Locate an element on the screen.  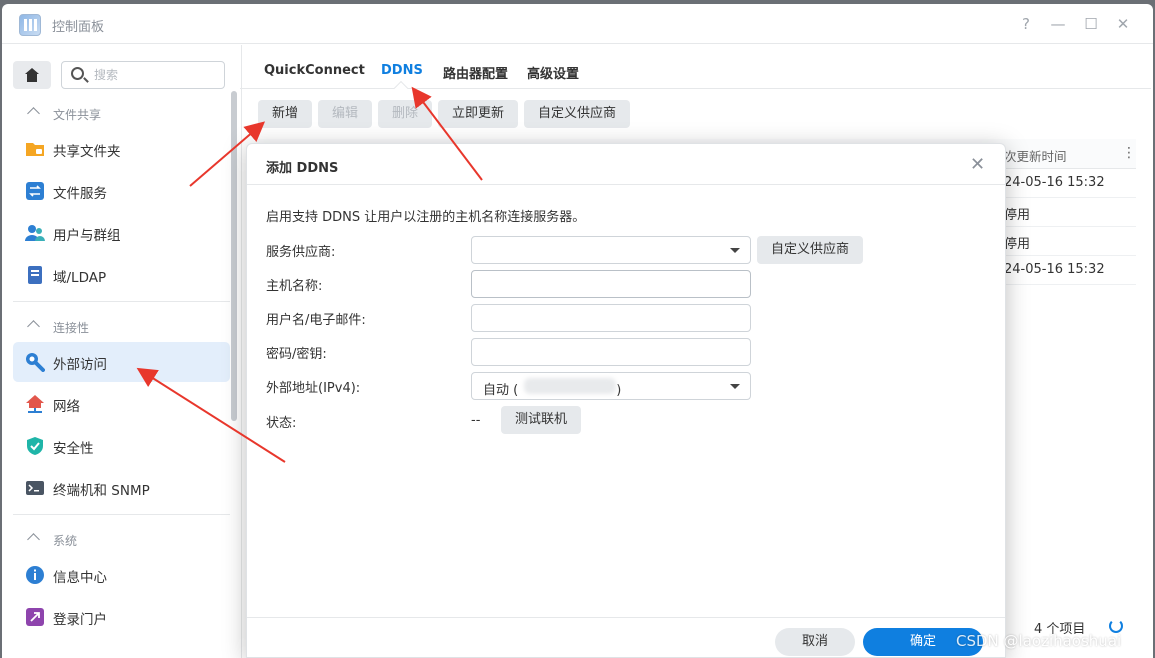
search-box is located at coordinates (143, 75).